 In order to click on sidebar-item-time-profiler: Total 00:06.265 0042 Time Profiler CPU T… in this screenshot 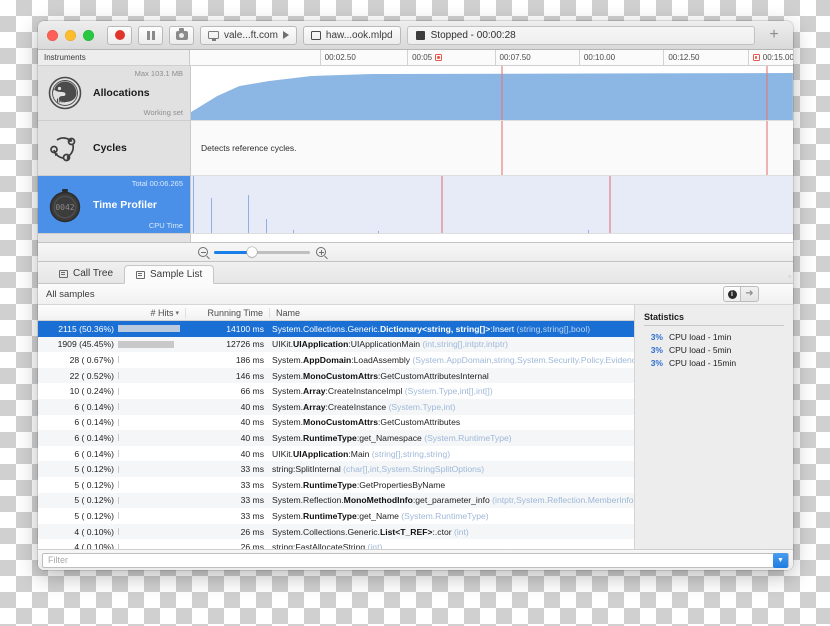, I will do `click(114, 205)`.